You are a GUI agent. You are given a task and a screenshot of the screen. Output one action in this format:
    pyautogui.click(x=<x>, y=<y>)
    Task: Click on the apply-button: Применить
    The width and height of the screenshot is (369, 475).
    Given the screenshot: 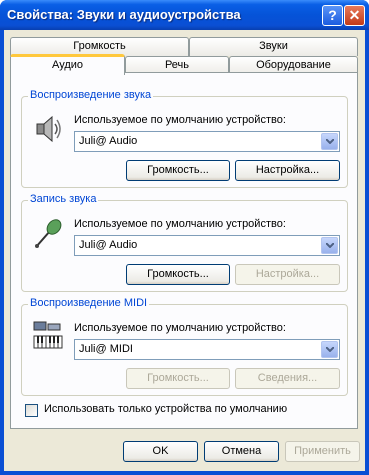 What is the action you would take?
    pyautogui.click(x=322, y=451)
    